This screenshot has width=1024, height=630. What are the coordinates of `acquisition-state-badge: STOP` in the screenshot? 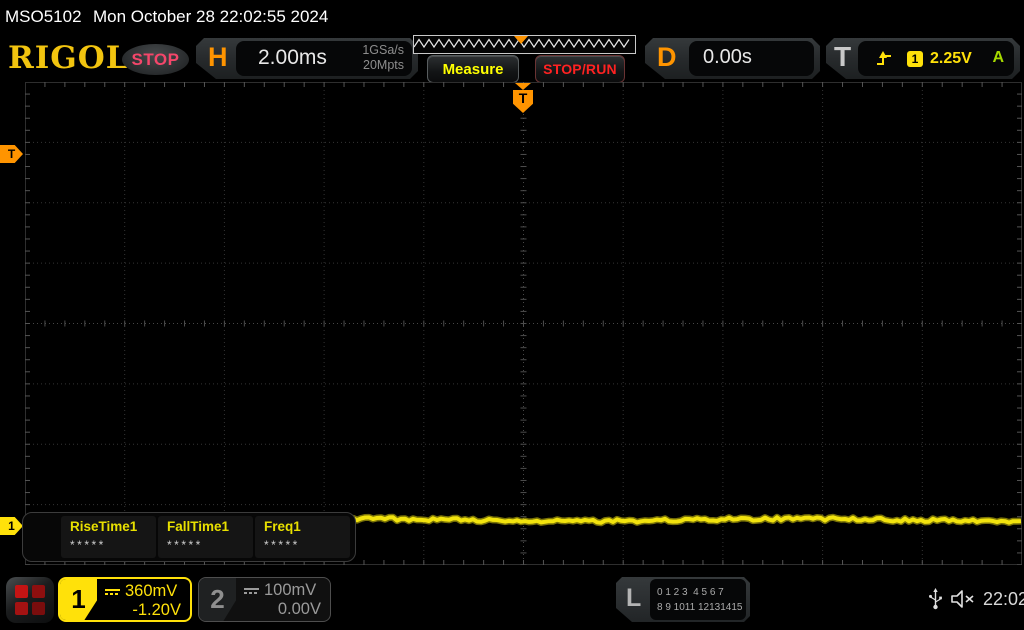 It's located at (155, 59).